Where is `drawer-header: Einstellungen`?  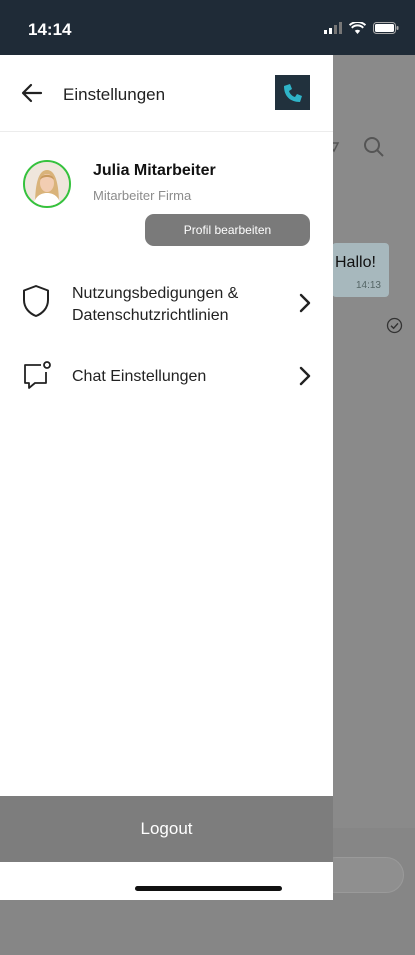 drawer-header: Einstellungen is located at coordinates (166, 93).